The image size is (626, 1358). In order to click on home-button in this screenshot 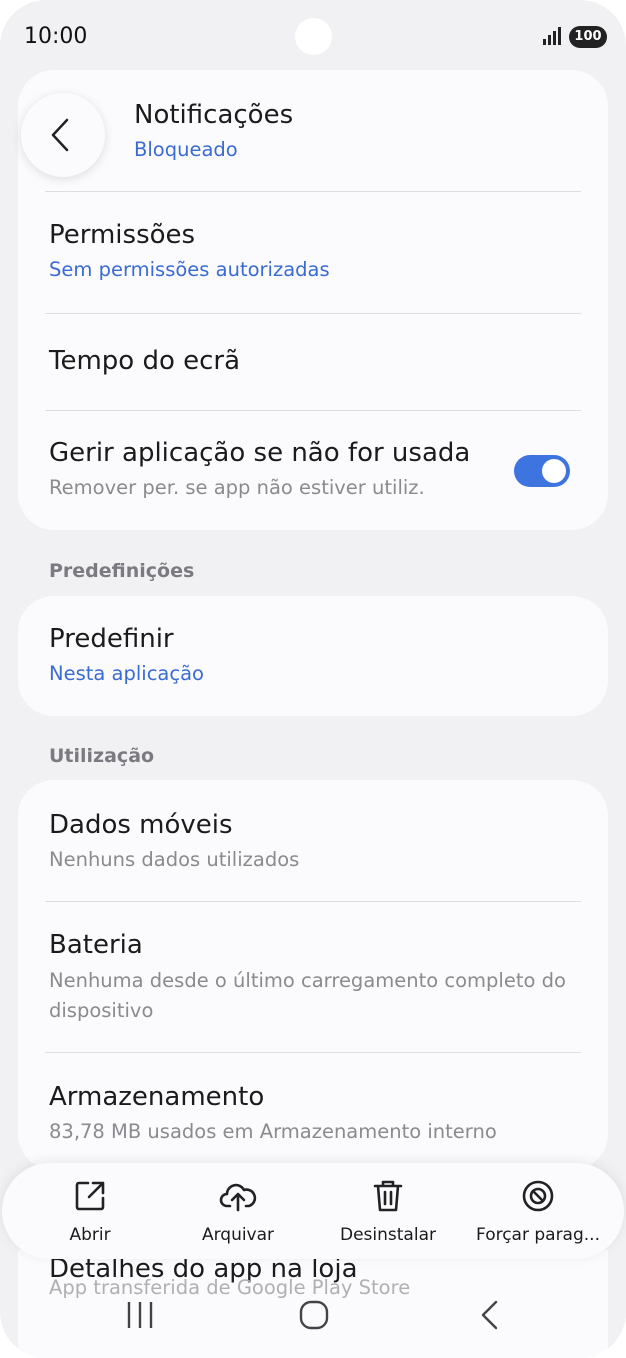, I will do `click(314, 1317)`.